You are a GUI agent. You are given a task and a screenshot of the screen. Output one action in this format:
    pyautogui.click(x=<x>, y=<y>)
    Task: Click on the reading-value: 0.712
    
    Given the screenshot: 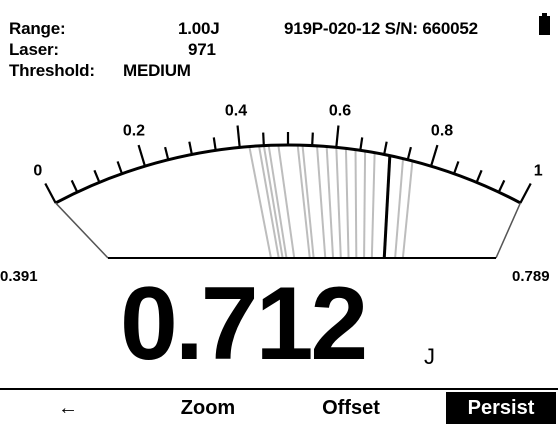 What is the action you would take?
    pyautogui.click(x=244, y=324)
    